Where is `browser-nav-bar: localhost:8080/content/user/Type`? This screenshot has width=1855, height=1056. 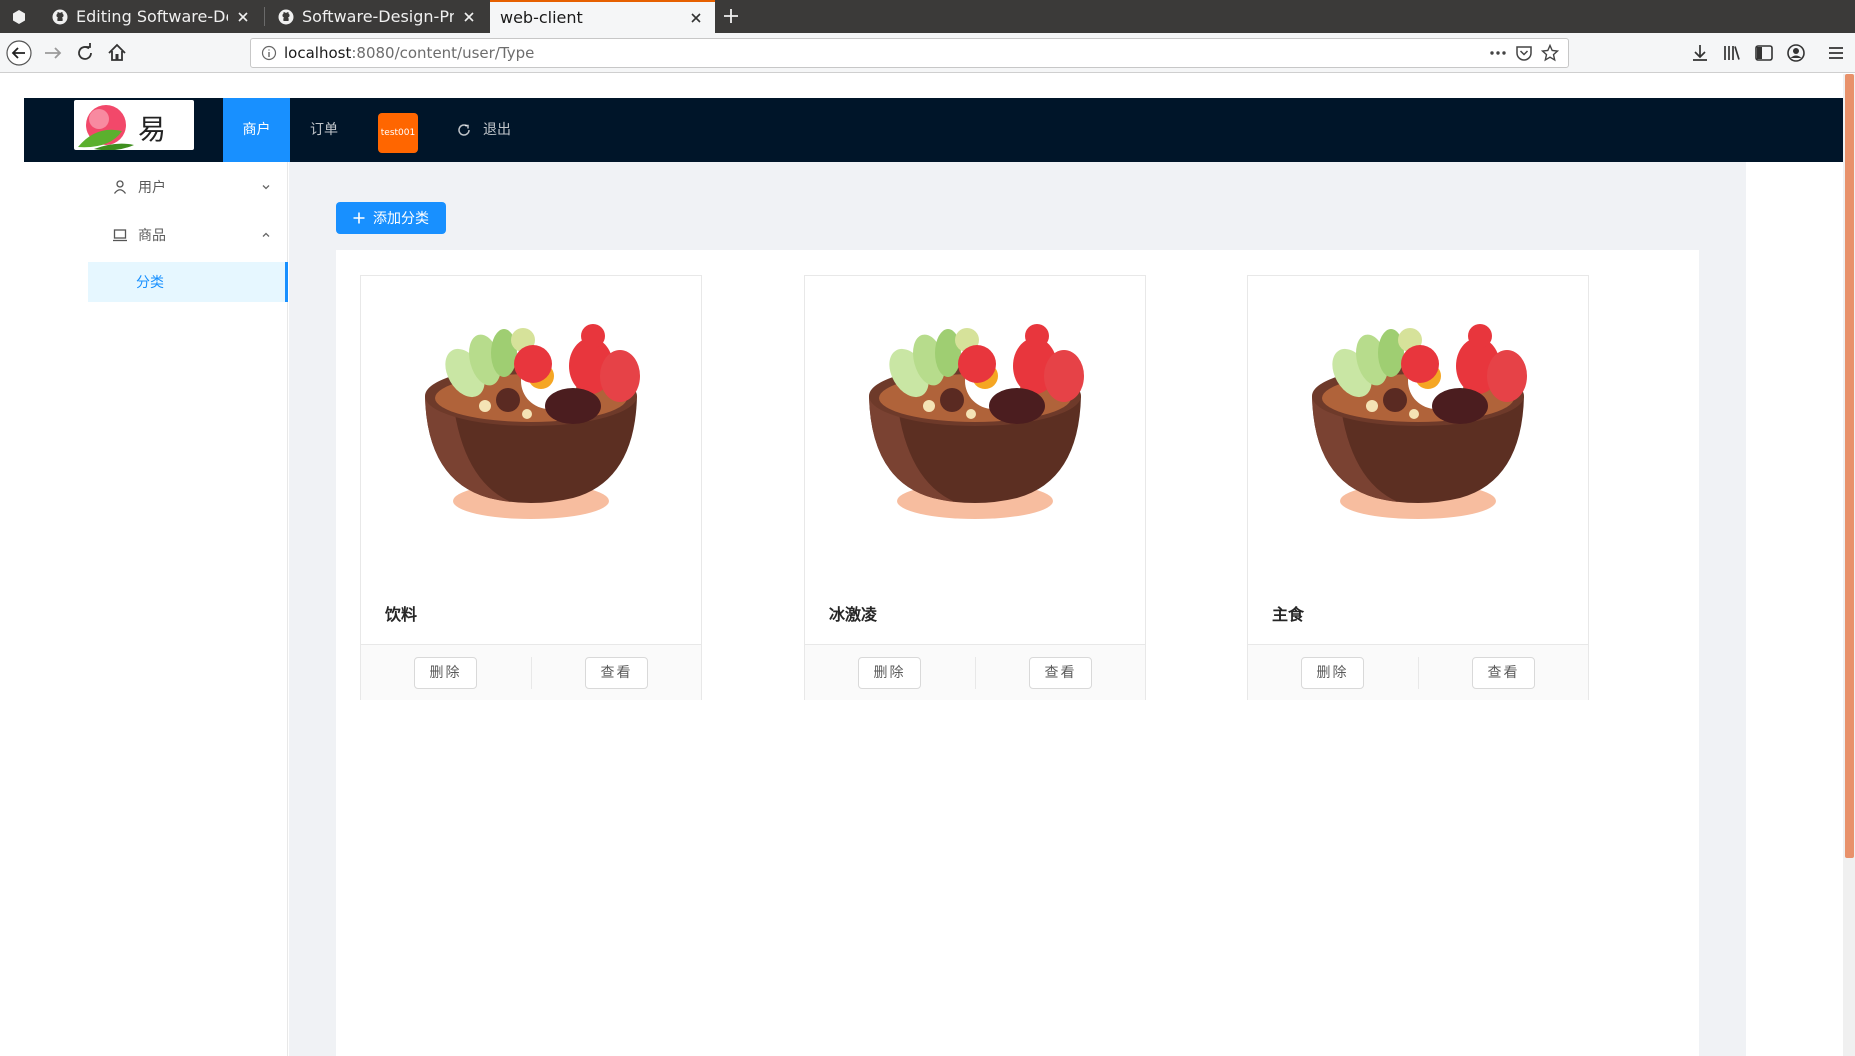 browser-nav-bar: localhost:8080/content/user/Type is located at coordinates (927, 53).